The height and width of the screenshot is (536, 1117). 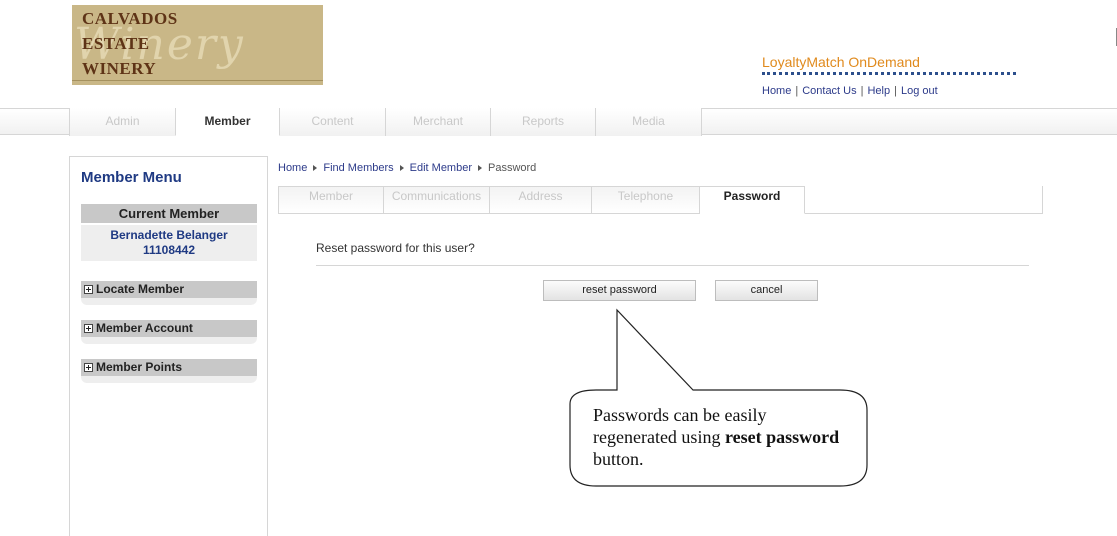 What do you see at coordinates (227, 122) in the screenshot?
I see `nav-tab-member: Member` at bounding box center [227, 122].